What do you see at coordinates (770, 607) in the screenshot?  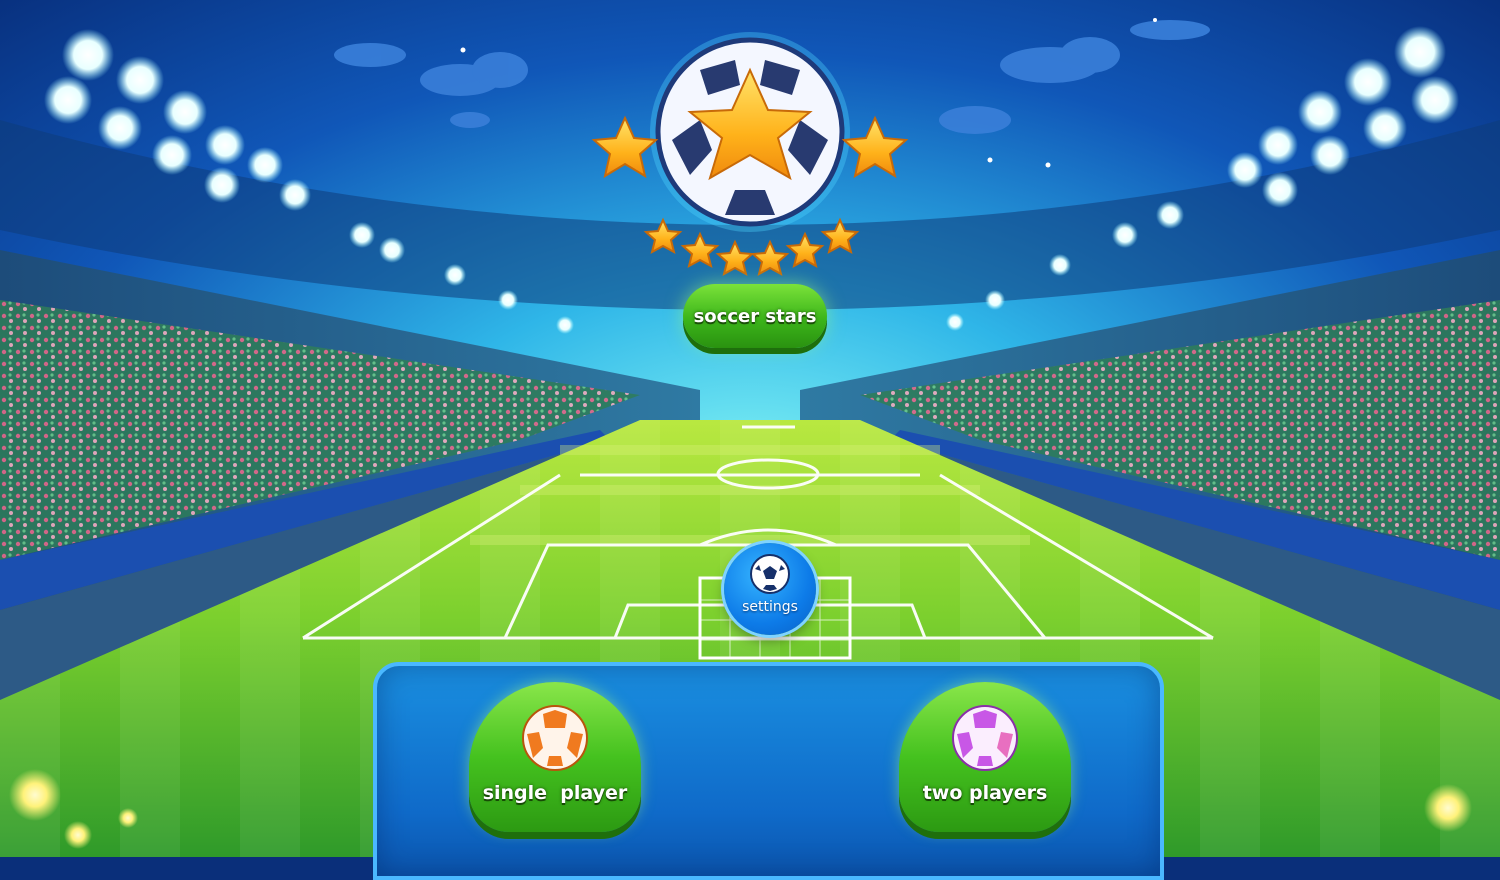 I see `settings-label: settings` at bounding box center [770, 607].